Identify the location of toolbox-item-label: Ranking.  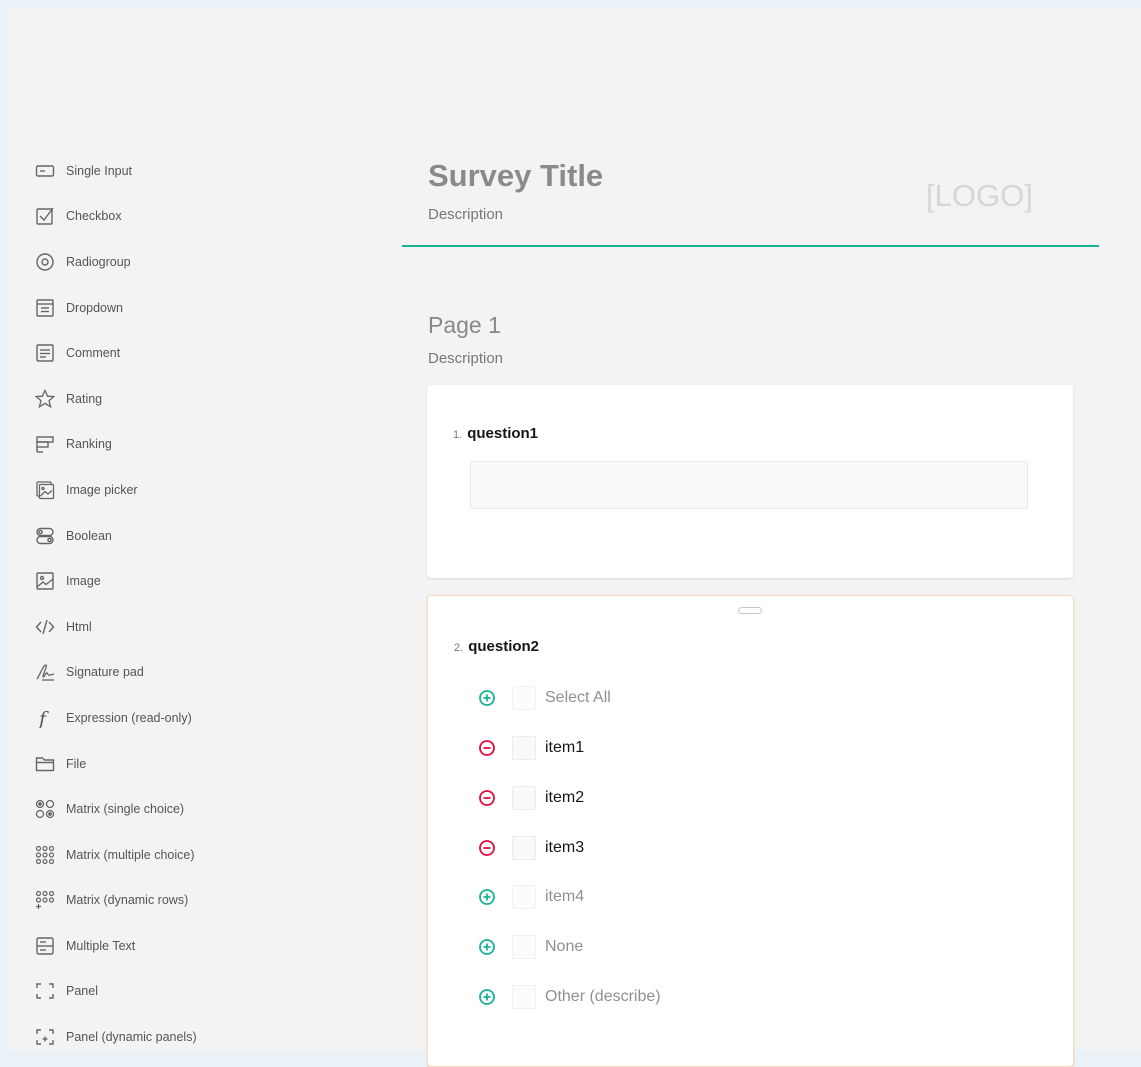
(89, 444).